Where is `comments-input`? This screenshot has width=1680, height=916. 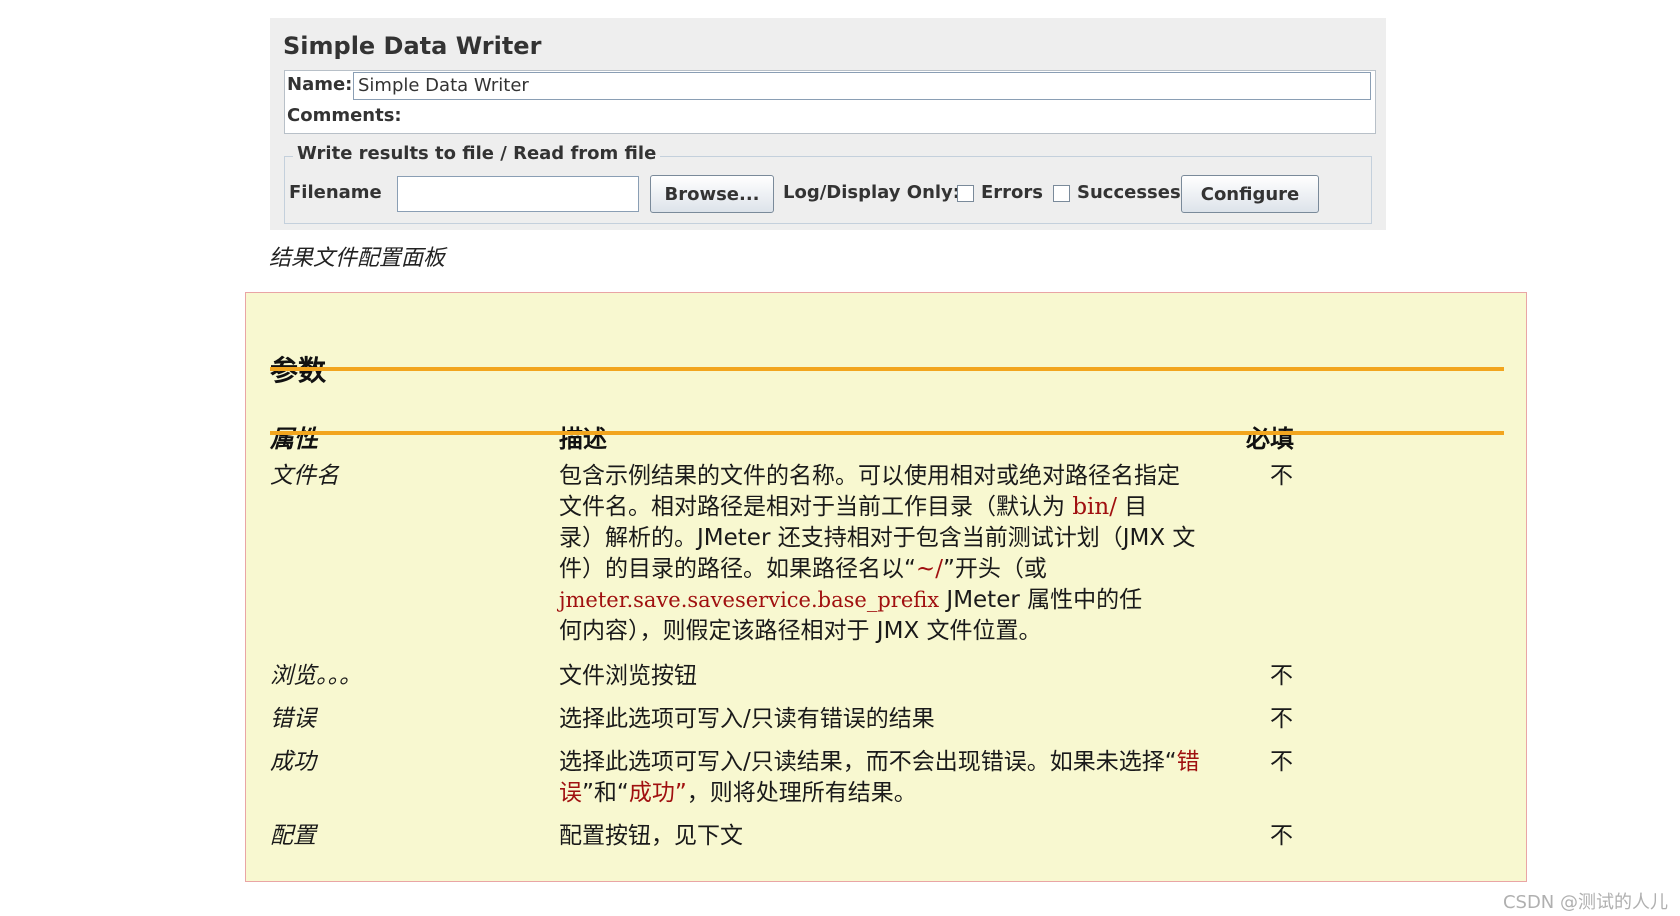
comments-input is located at coordinates (879, 117).